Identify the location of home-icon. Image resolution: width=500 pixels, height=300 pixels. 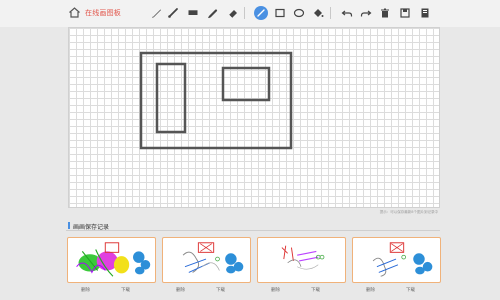
(74, 12).